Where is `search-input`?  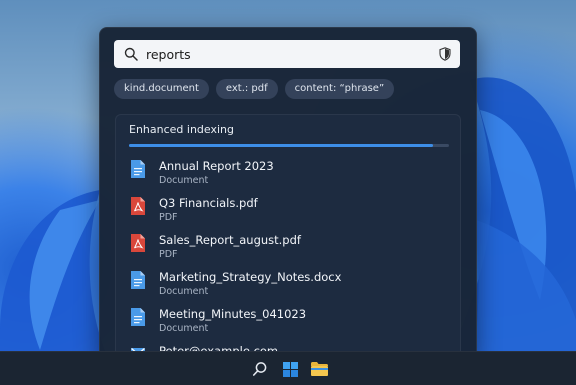
search-input is located at coordinates (286, 54).